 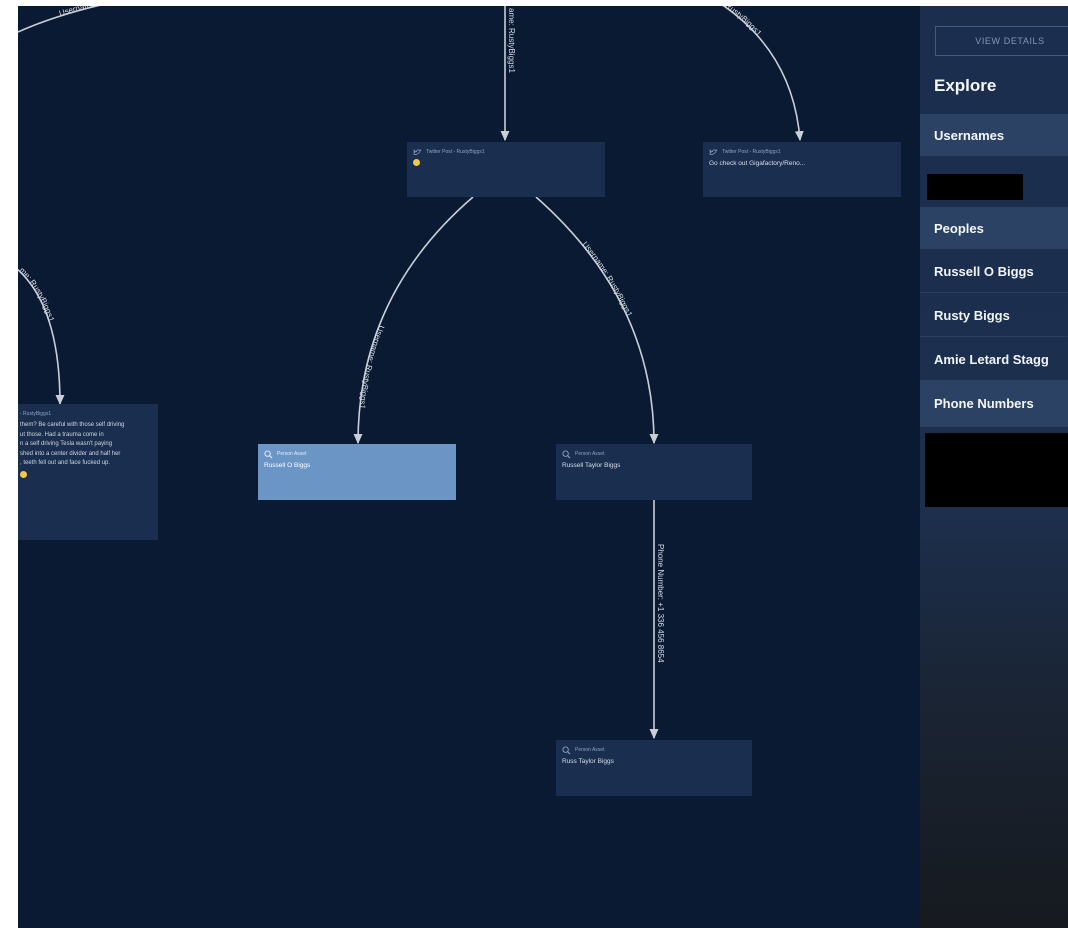 What do you see at coordinates (660, 603) in the screenshot?
I see `edge-label-phone: Phone Number: +1 336 456 8654` at bounding box center [660, 603].